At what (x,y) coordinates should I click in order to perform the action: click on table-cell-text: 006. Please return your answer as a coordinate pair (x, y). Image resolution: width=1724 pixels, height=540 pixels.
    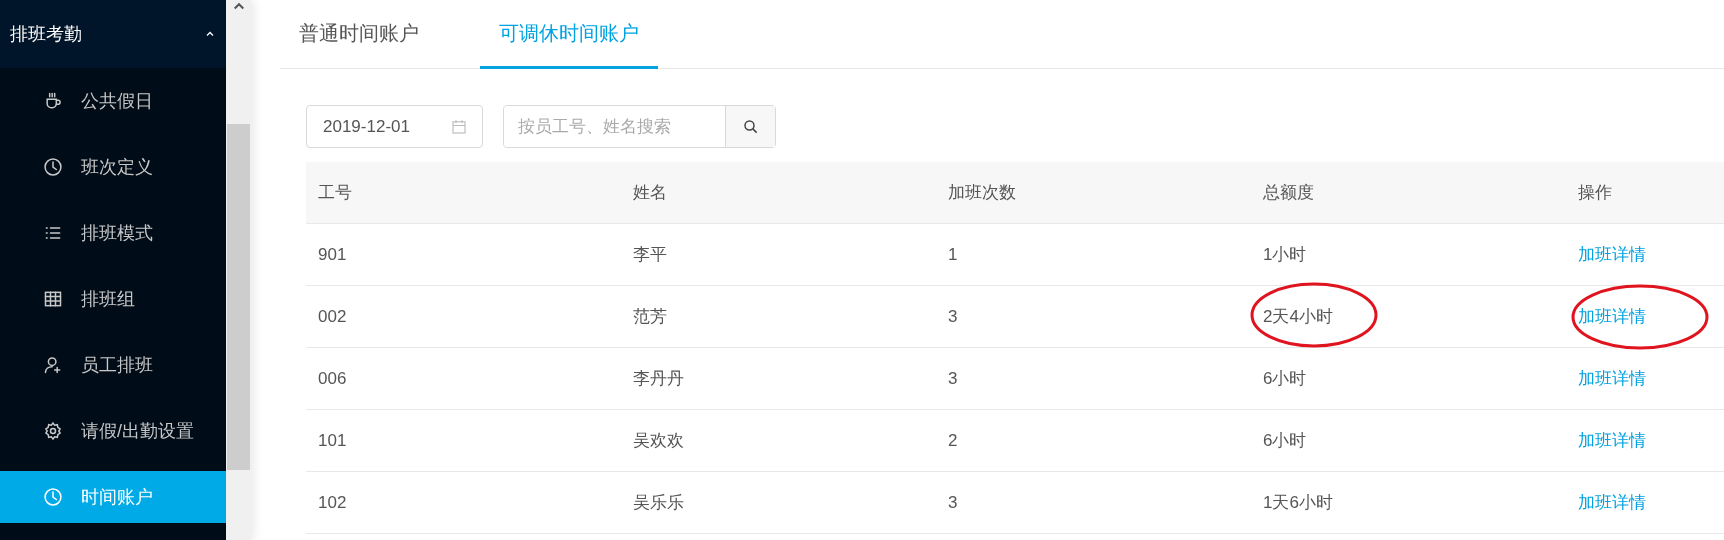
    Looking at the image, I should click on (332, 378).